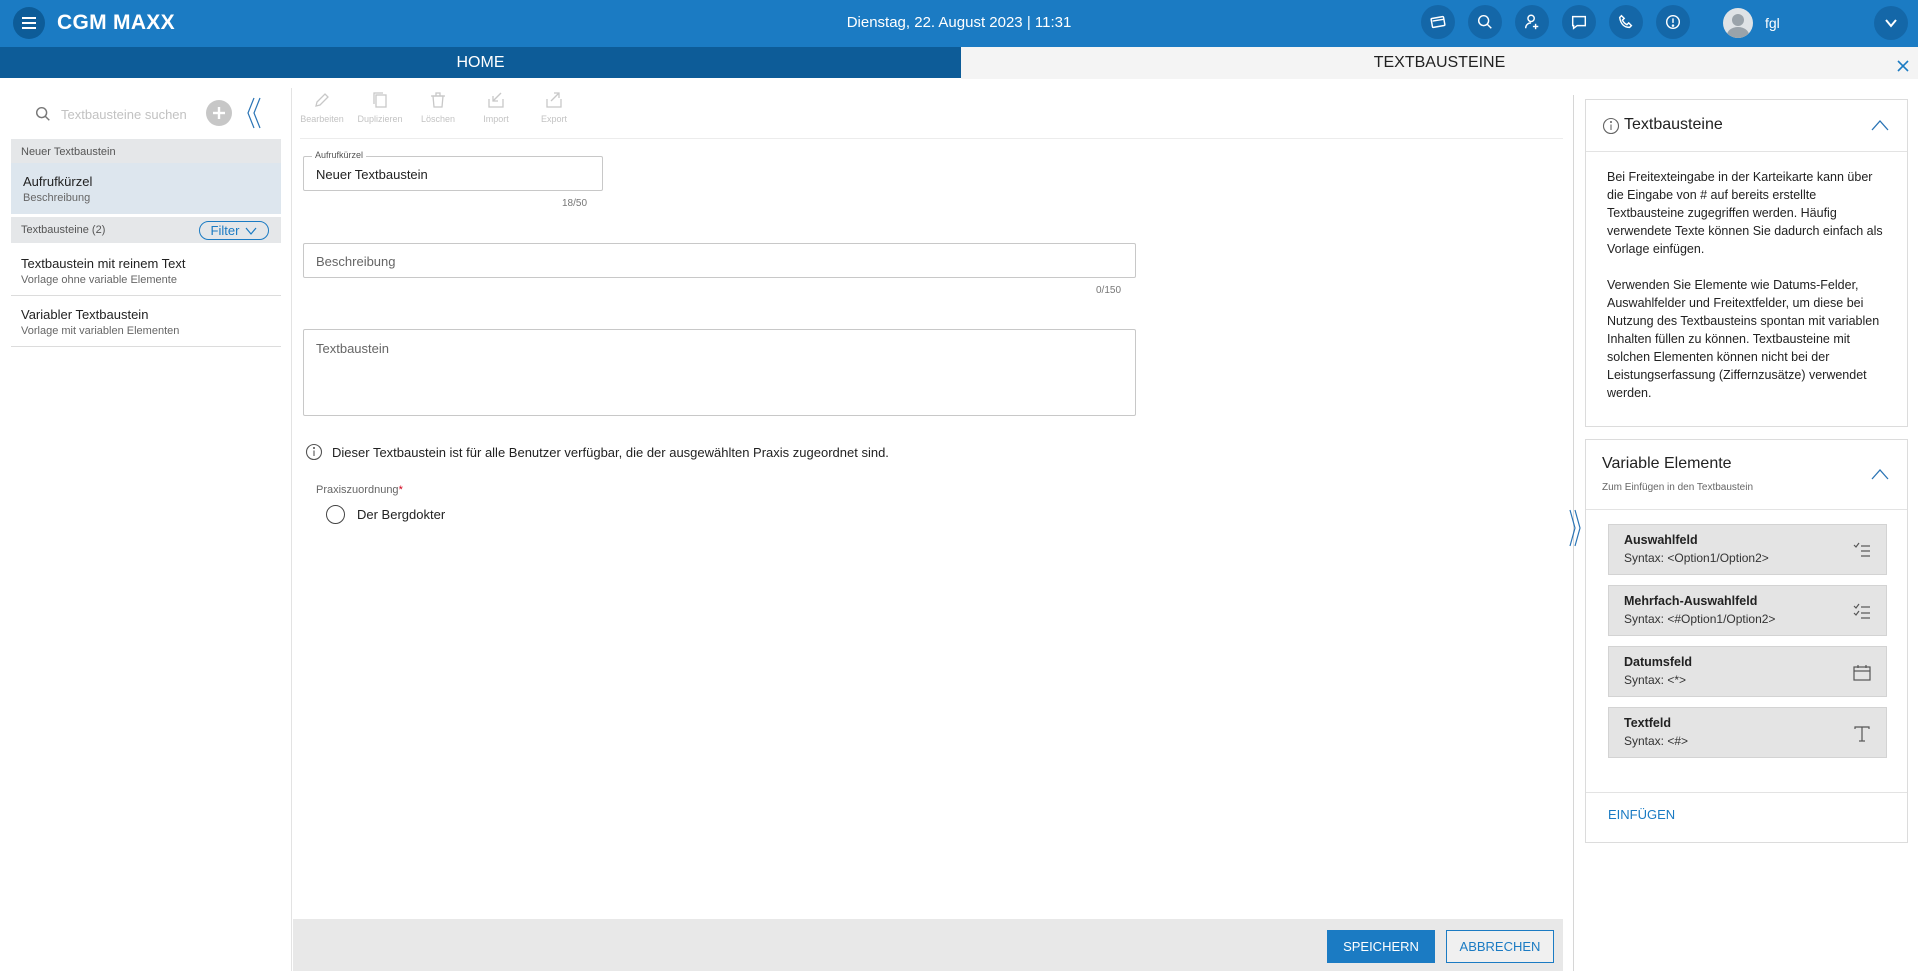 This screenshot has width=1918, height=971. What do you see at coordinates (1655, 680) in the screenshot?
I see `variable-element-syntax: Syntax: <*>` at bounding box center [1655, 680].